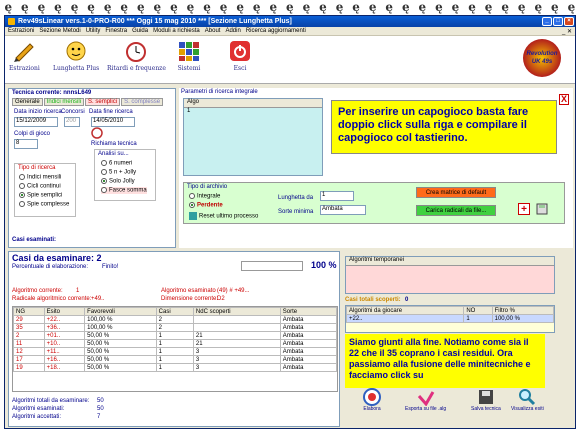 This screenshot has height=432, width=580. I want to click on table-row: 12 +11.. 50,00 % 1 3 Ambata, so click(175, 351).